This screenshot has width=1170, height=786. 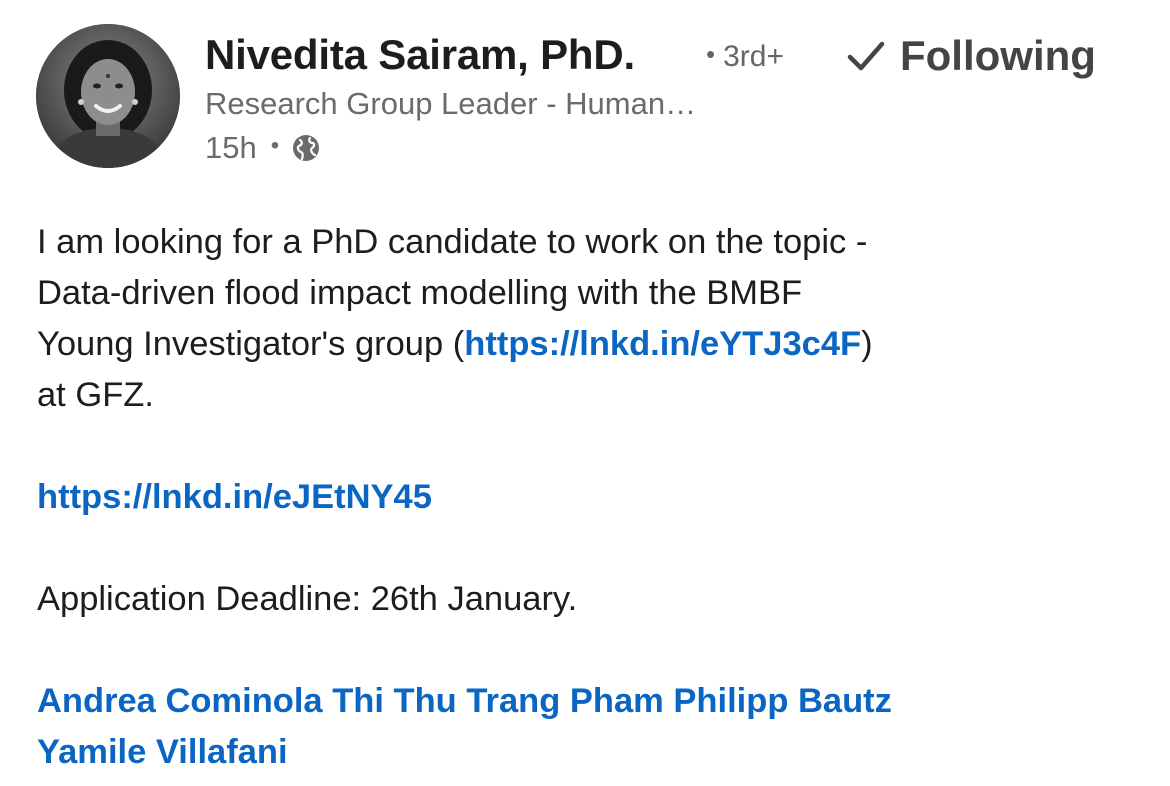 What do you see at coordinates (162, 752) in the screenshot?
I see `mention-link: Yamile Villafani` at bounding box center [162, 752].